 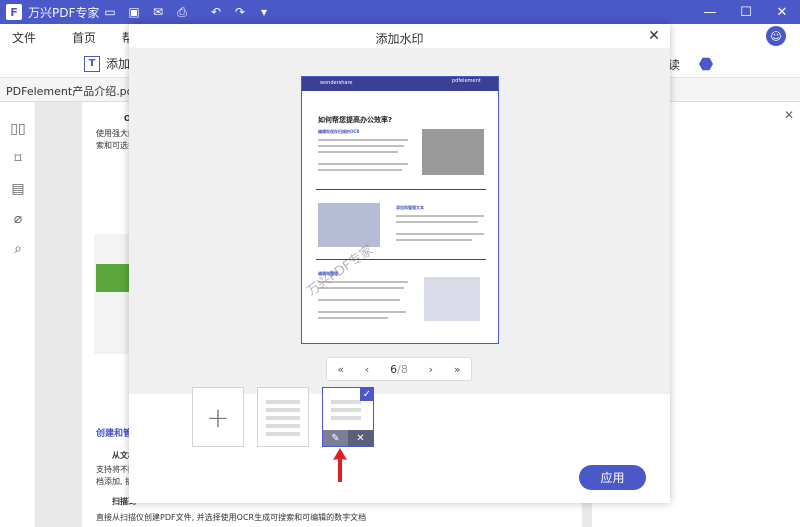 What do you see at coordinates (457, 369) in the screenshot?
I see `last-page-button: »` at bounding box center [457, 369].